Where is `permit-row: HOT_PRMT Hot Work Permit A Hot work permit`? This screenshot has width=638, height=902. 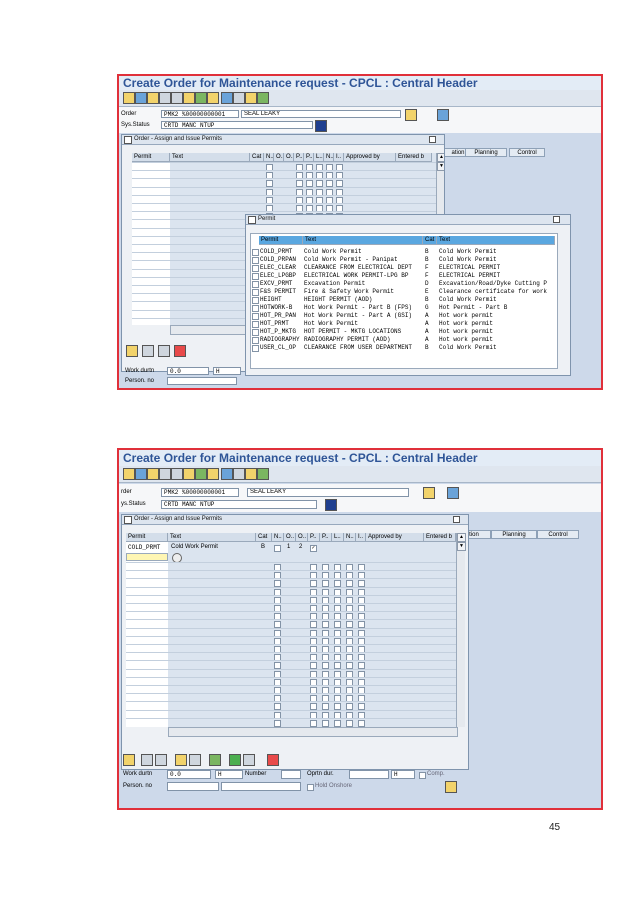
permit-row: HOT_PRMT Hot Work Permit A Hot work permit is located at coordinates (406, 324).